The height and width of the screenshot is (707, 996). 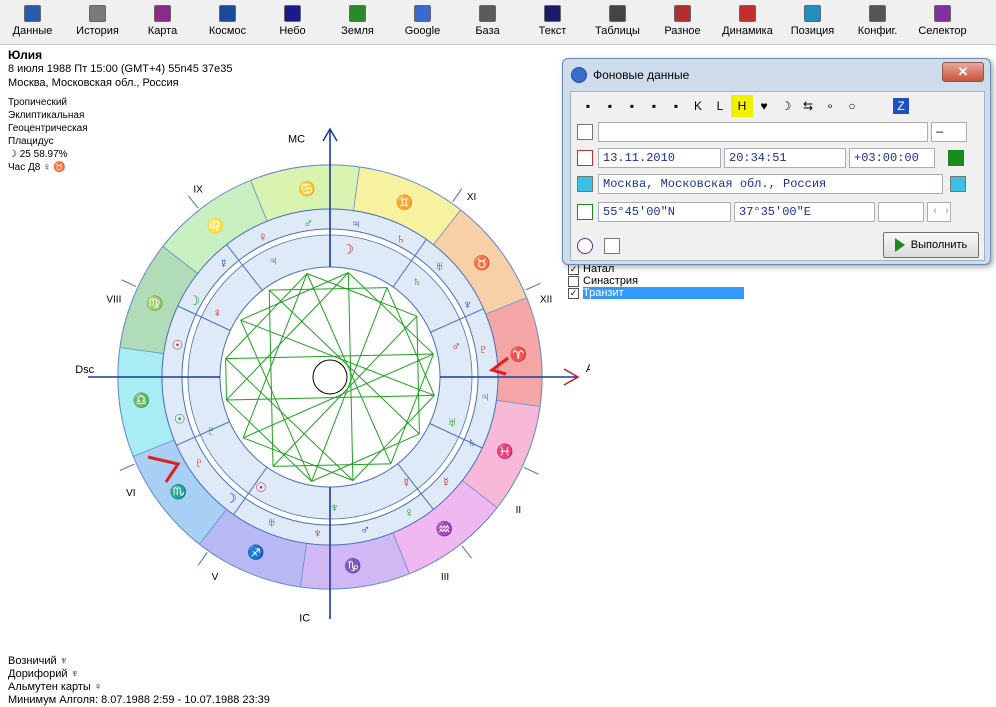 What do you see at coordinates (227, 22) in the screenshot?
I see `toolbar-button-3: Космос` at bounding box center [227, 22].